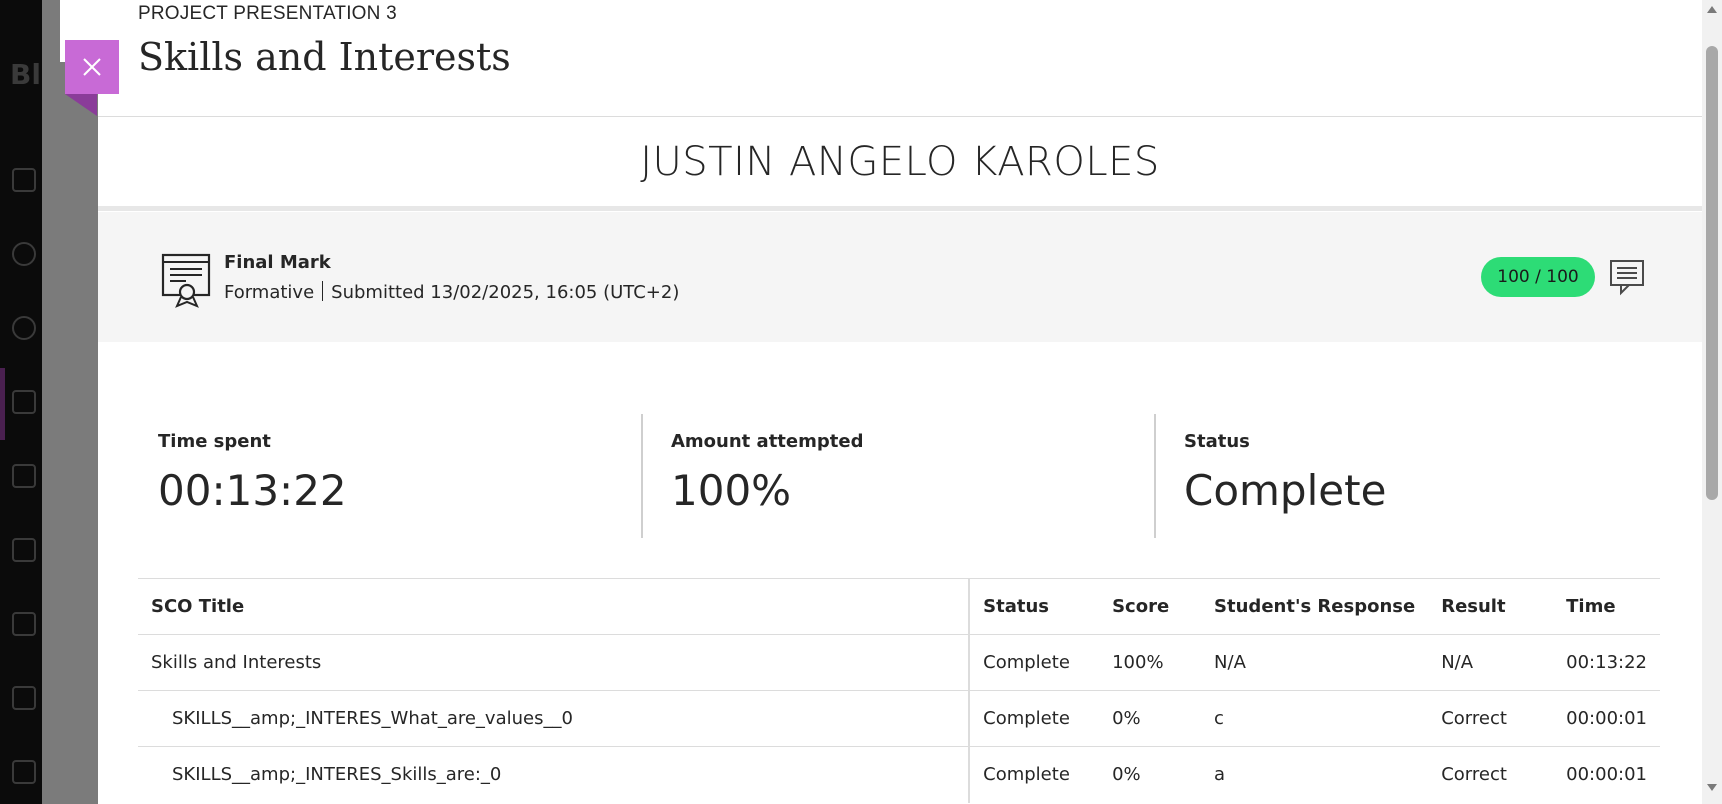  I want to click on active-nav-indicator, so click(2, 404).